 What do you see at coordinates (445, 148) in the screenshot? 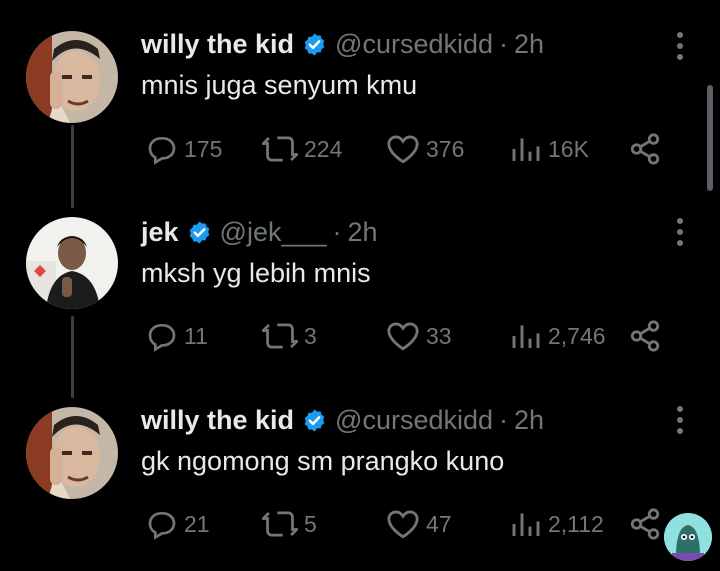
I see `like-count: 376` at bounding box center [445, 148].